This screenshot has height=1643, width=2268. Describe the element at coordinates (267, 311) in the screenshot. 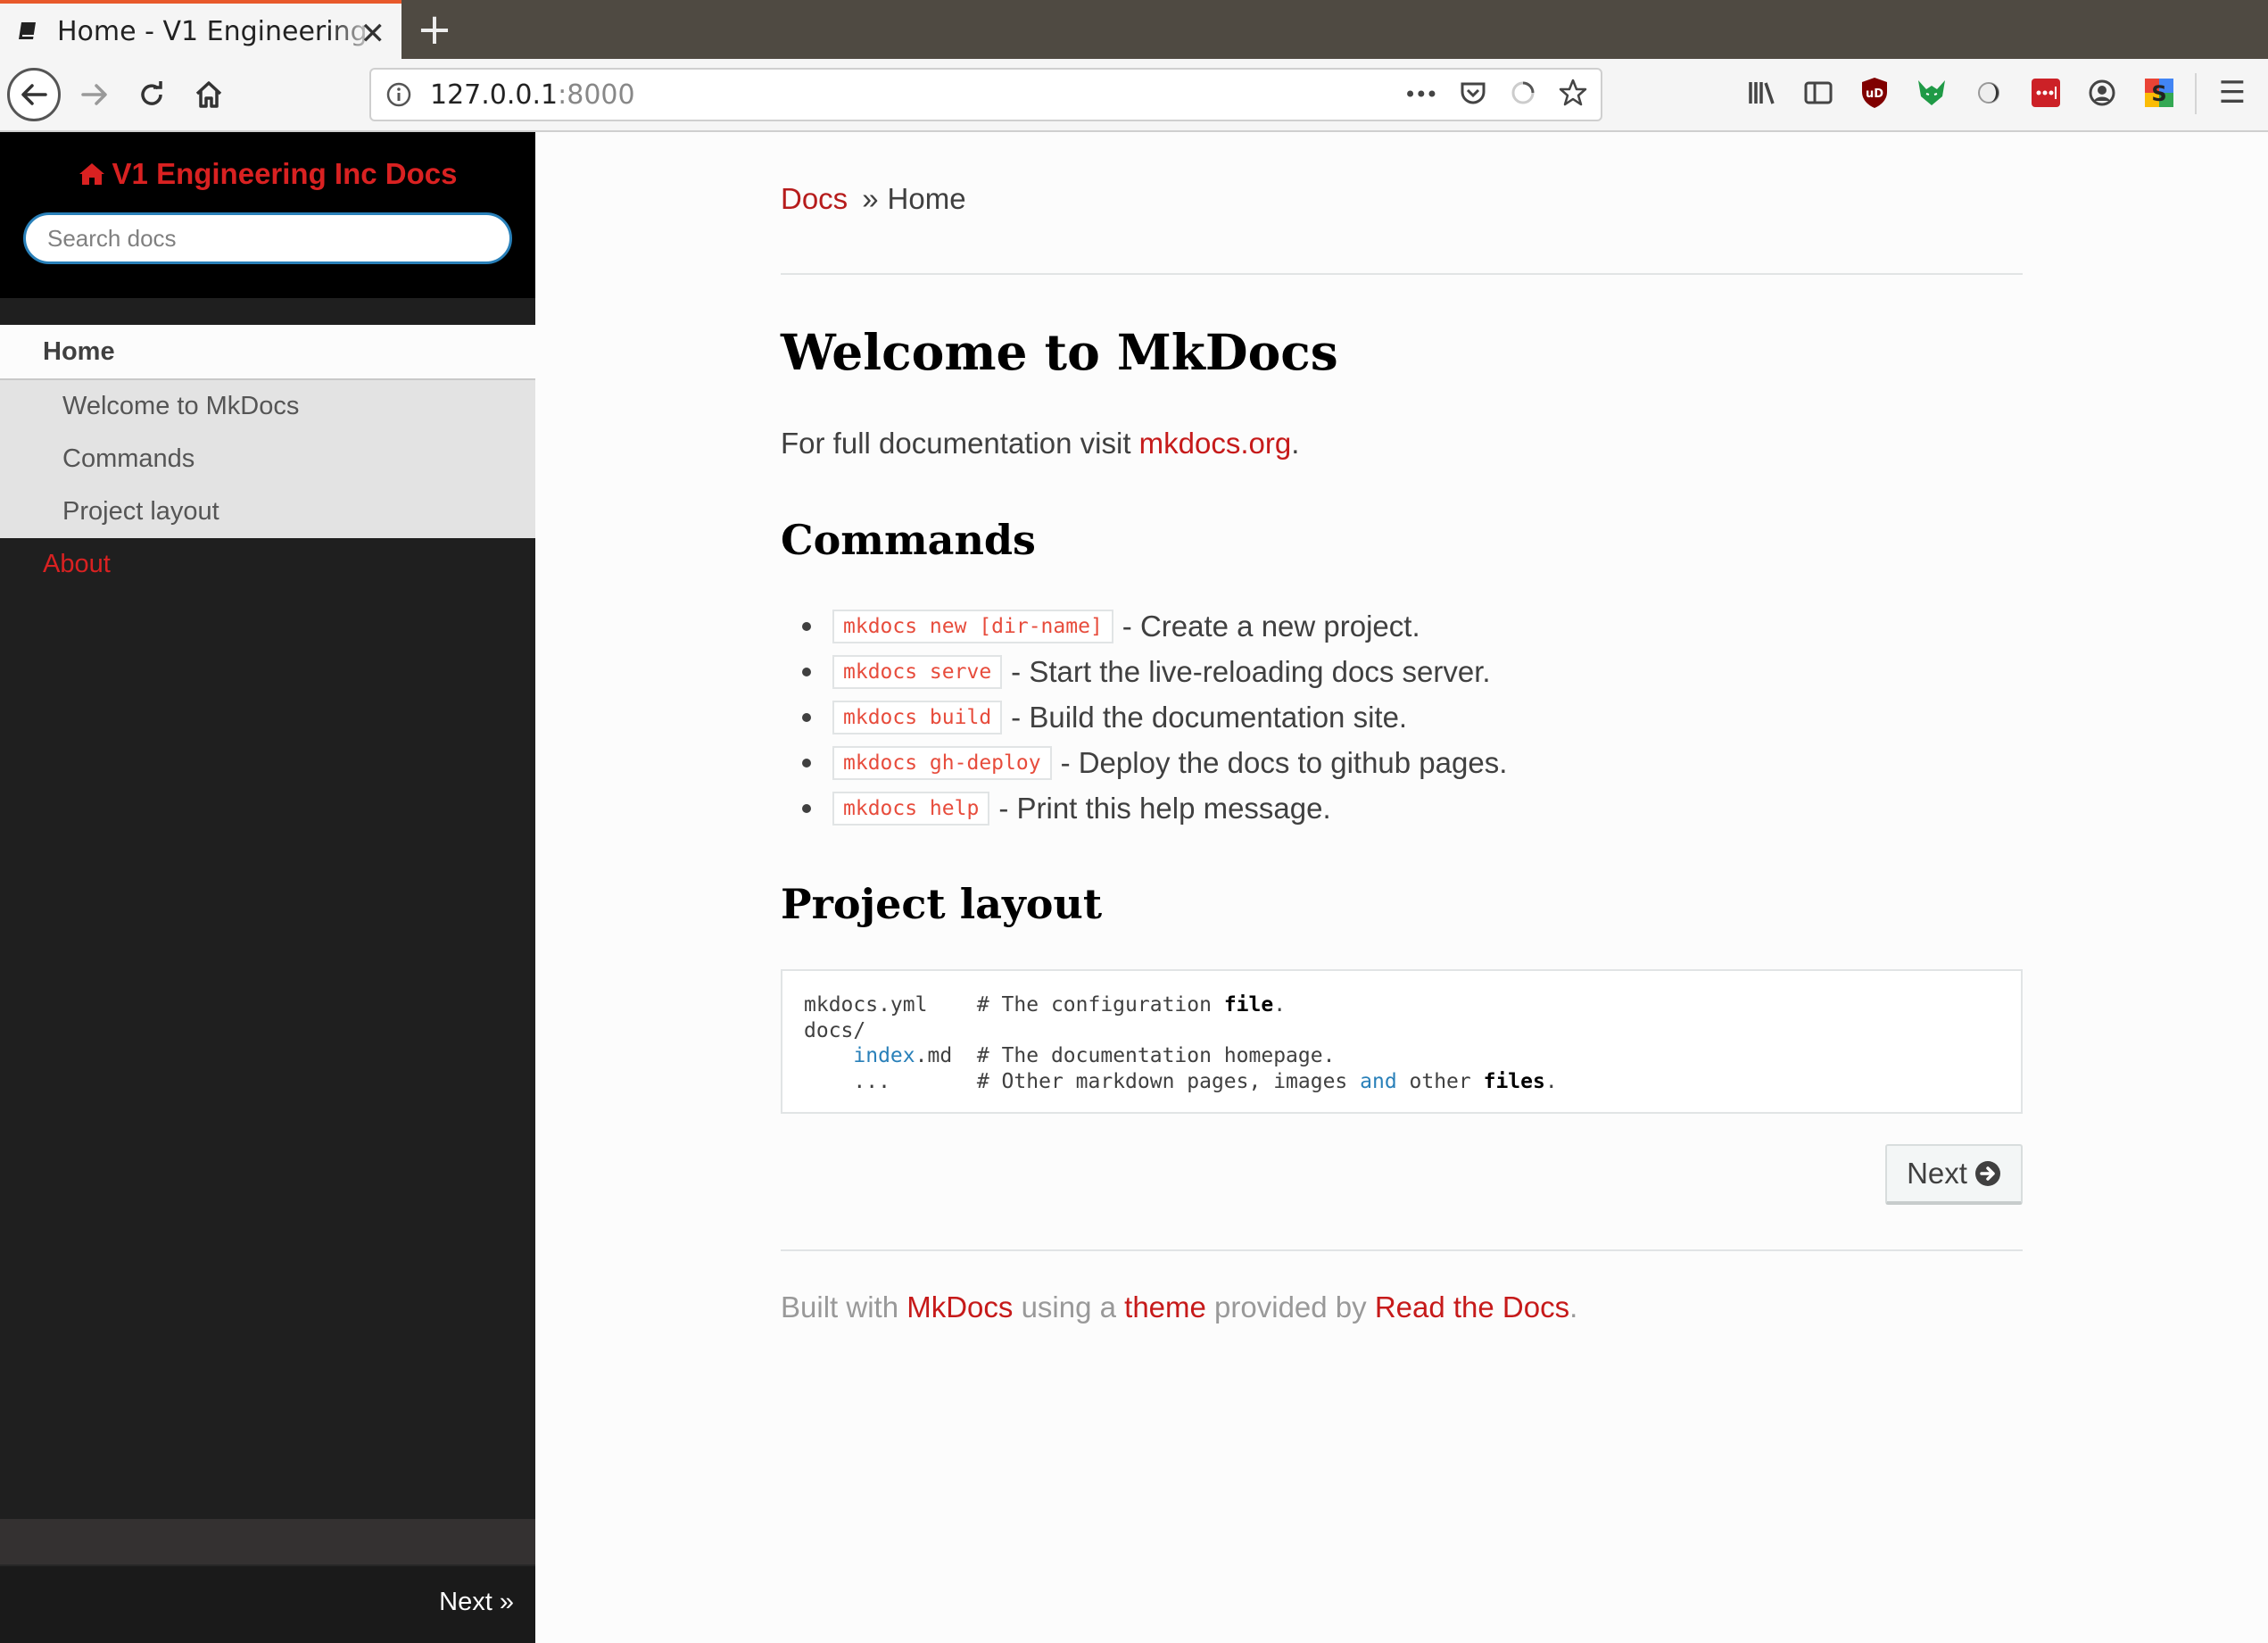

I see `menu-spacer` at that location.